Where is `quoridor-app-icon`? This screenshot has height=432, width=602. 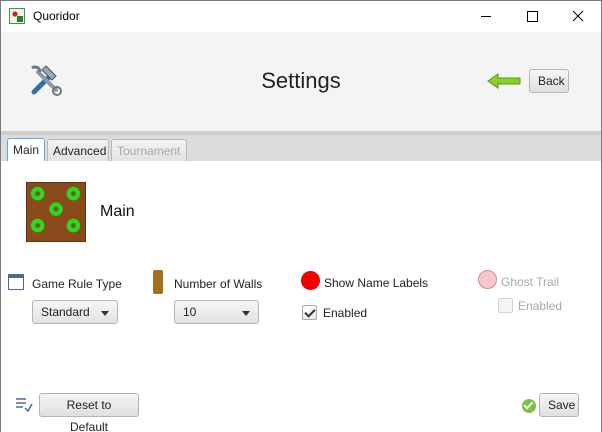
quoridor-app-icon is located at coordinates (17, 16).